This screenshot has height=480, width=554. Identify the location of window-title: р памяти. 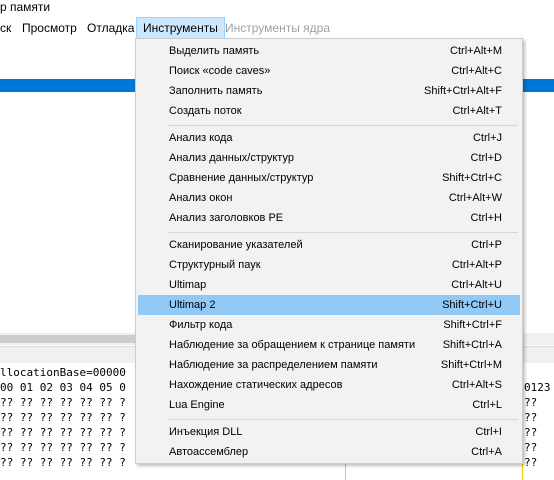
(277, 8).